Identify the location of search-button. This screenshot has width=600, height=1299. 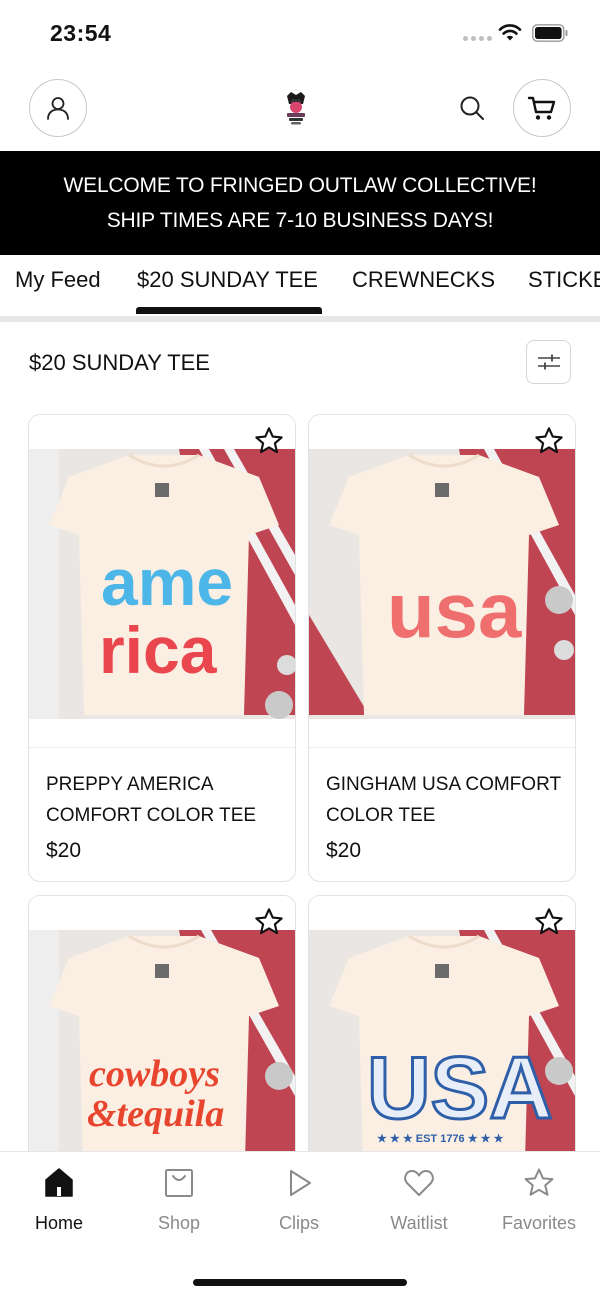
(472, 108).